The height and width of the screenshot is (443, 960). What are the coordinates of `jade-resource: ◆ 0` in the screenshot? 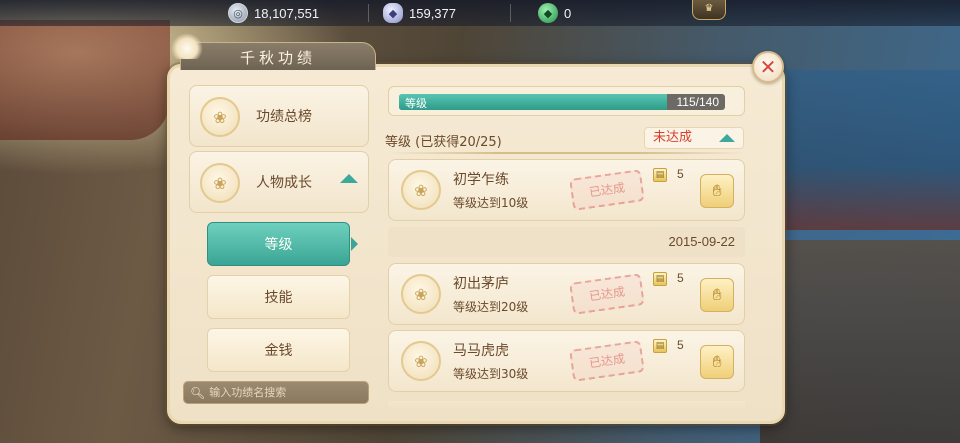 It's located at (554, 13).